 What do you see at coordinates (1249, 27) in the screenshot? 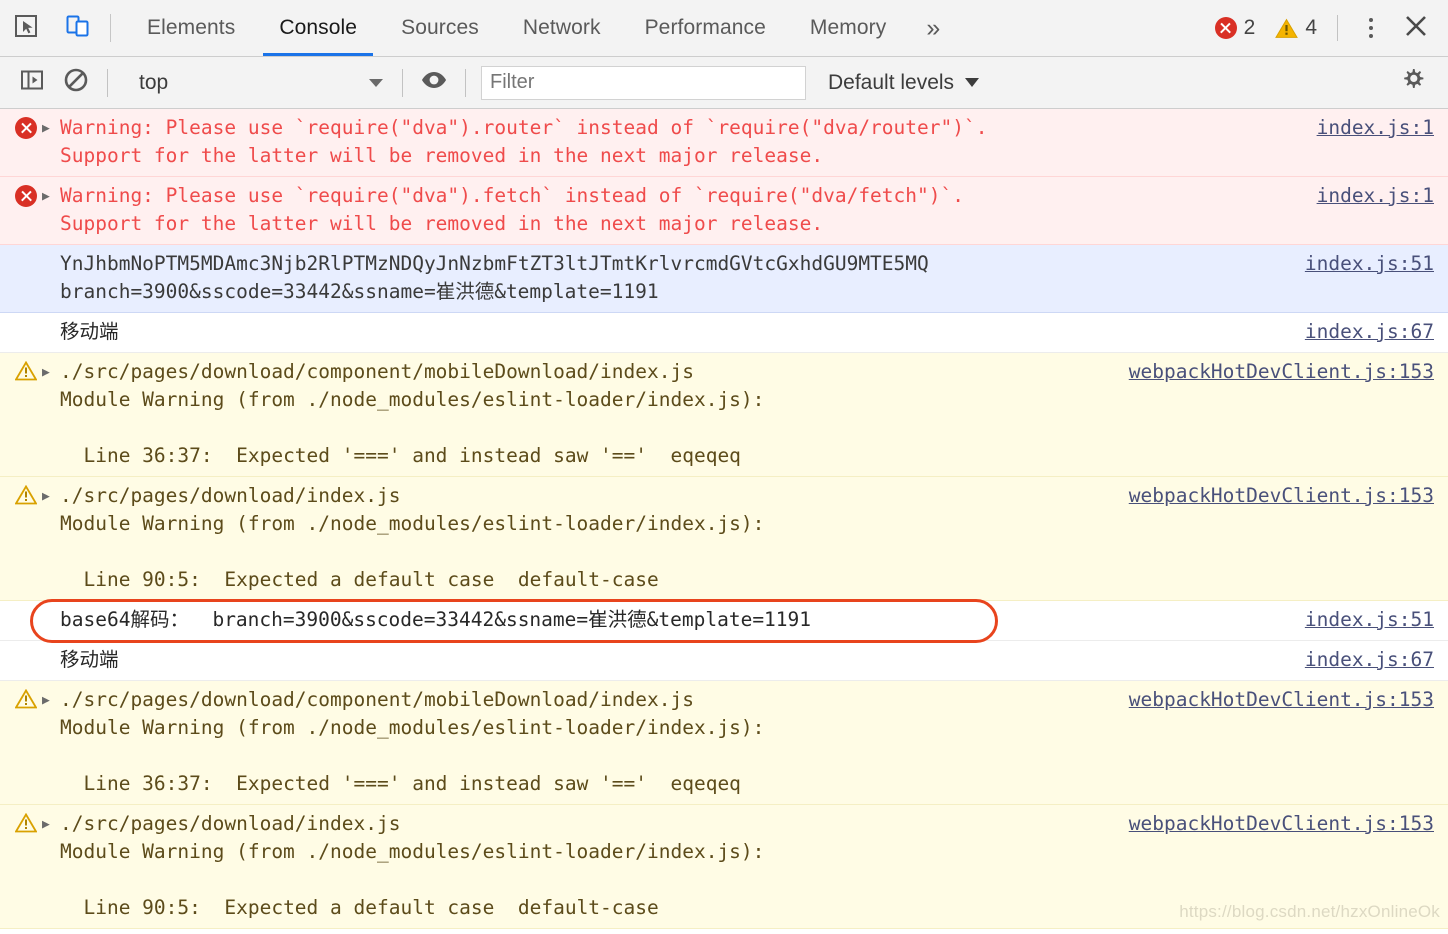
I see `error-count-value: 2` at bounding box center [1249, 27].